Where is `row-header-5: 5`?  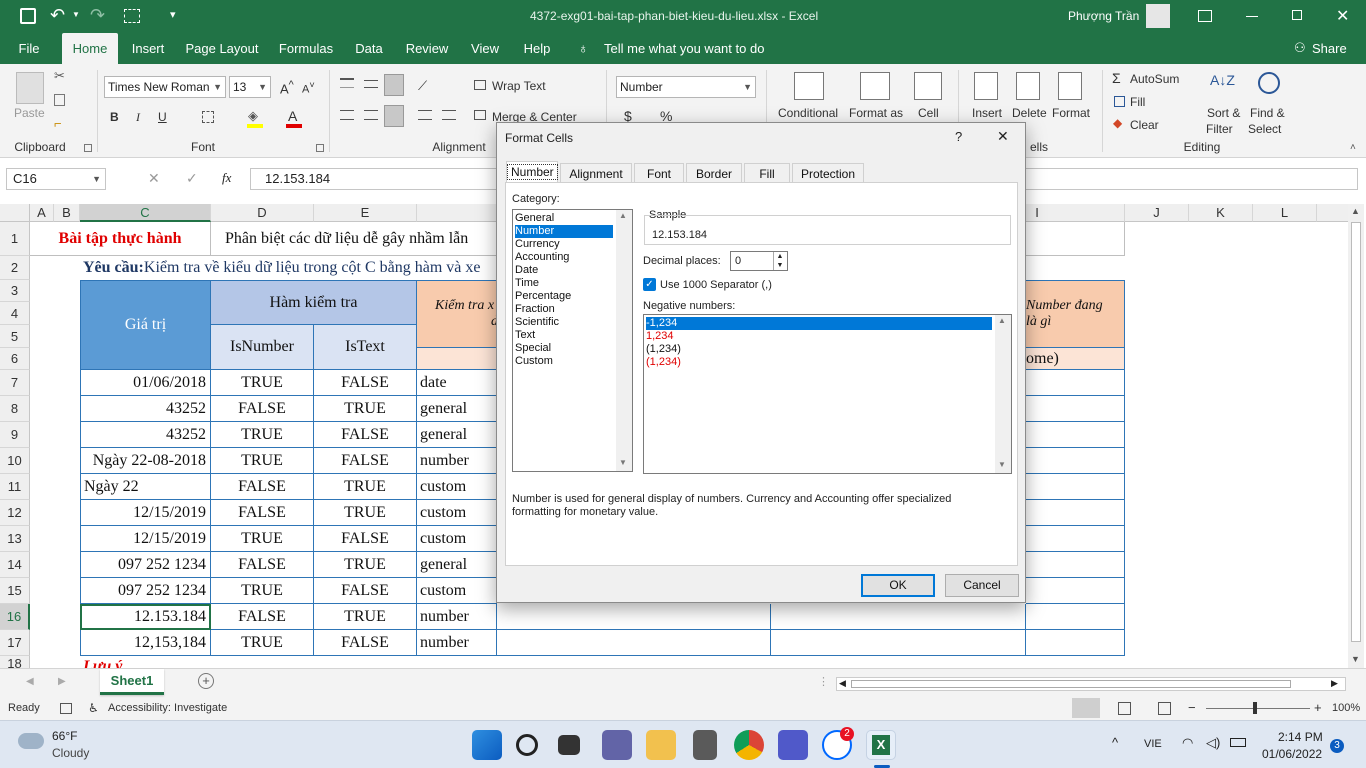 row-header-5: 5 is located at coordinates (15, 336).